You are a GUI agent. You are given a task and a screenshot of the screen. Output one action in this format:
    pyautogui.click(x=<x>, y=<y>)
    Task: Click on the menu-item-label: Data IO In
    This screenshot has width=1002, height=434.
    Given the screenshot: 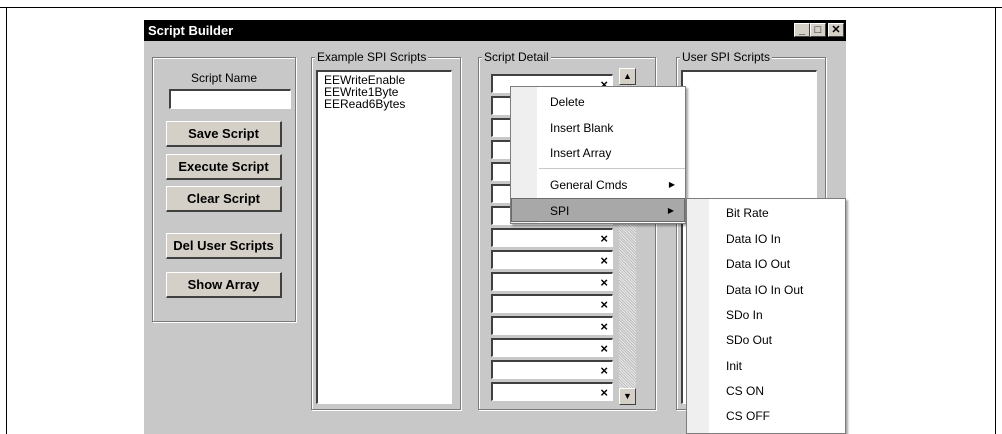 What is the action you would take?
    pyautogui.click(x=753, y=239)
    